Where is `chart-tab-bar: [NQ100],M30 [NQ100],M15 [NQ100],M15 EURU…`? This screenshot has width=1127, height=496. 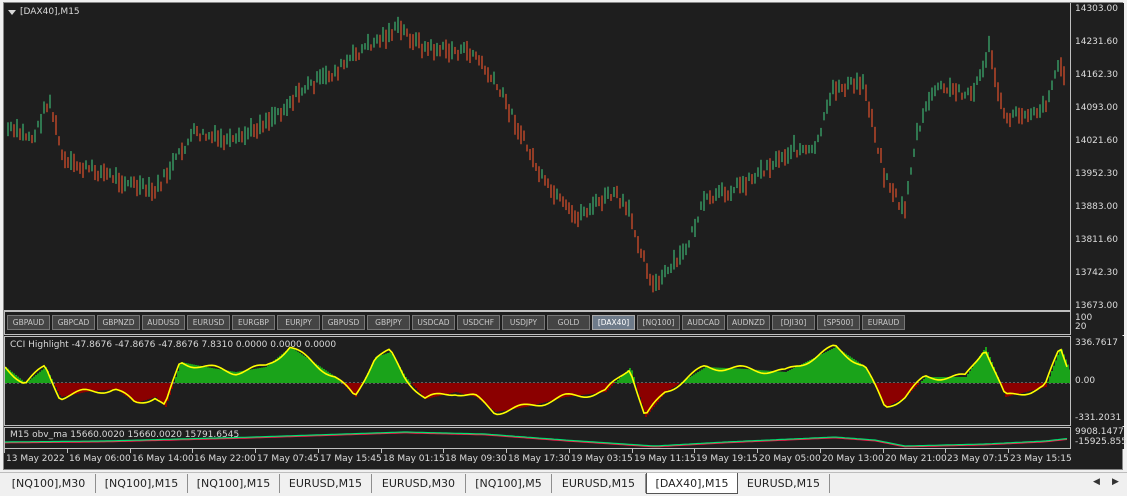 chart-tab-bar: [NQ100],M30 [NQ100],M15 [NQ100],M15 EURU… is located at coordinates (563, 484).